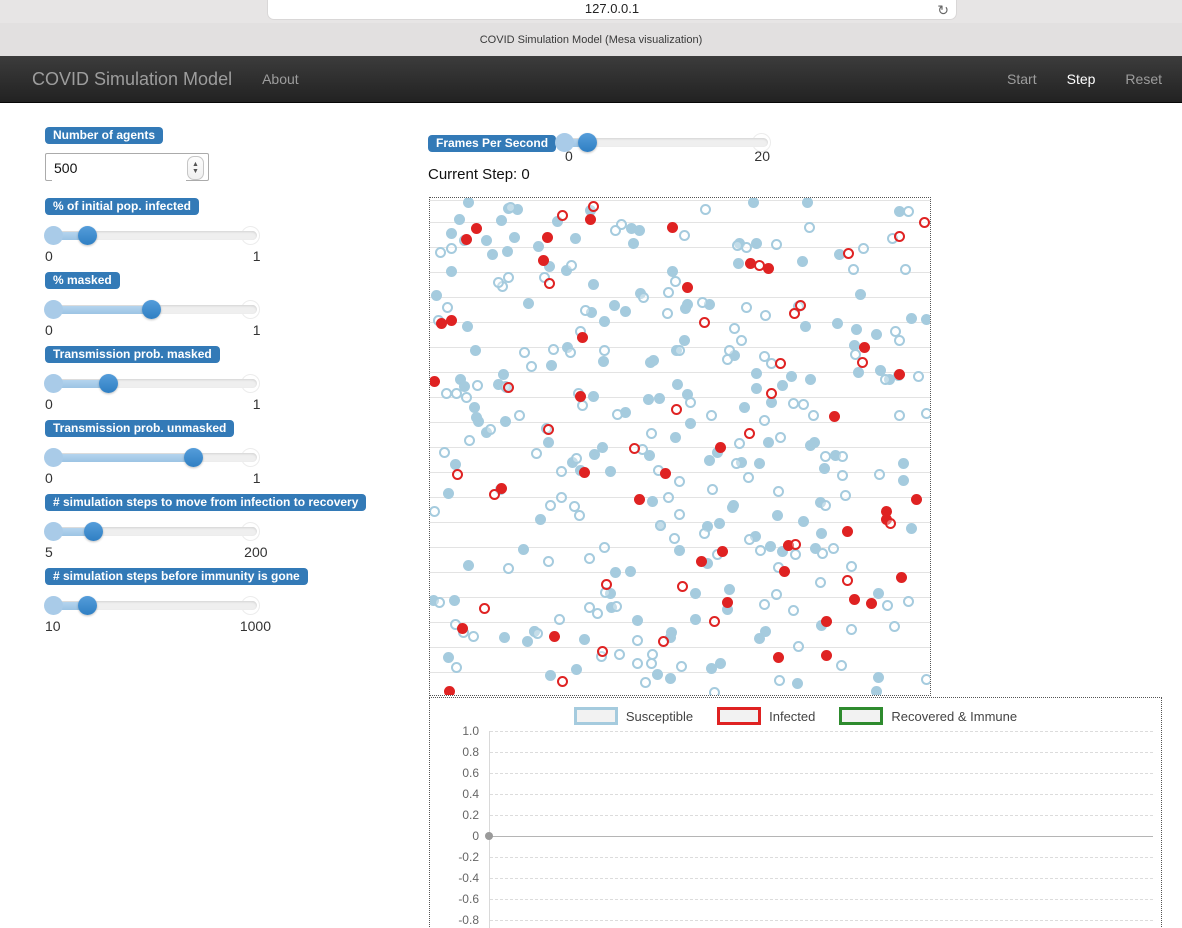 This screenshot has width=1182, height=928. Describe the element at coordinates (663, 156) in the screenshot. I see `fps-slider-labels: 0 20` at that location.